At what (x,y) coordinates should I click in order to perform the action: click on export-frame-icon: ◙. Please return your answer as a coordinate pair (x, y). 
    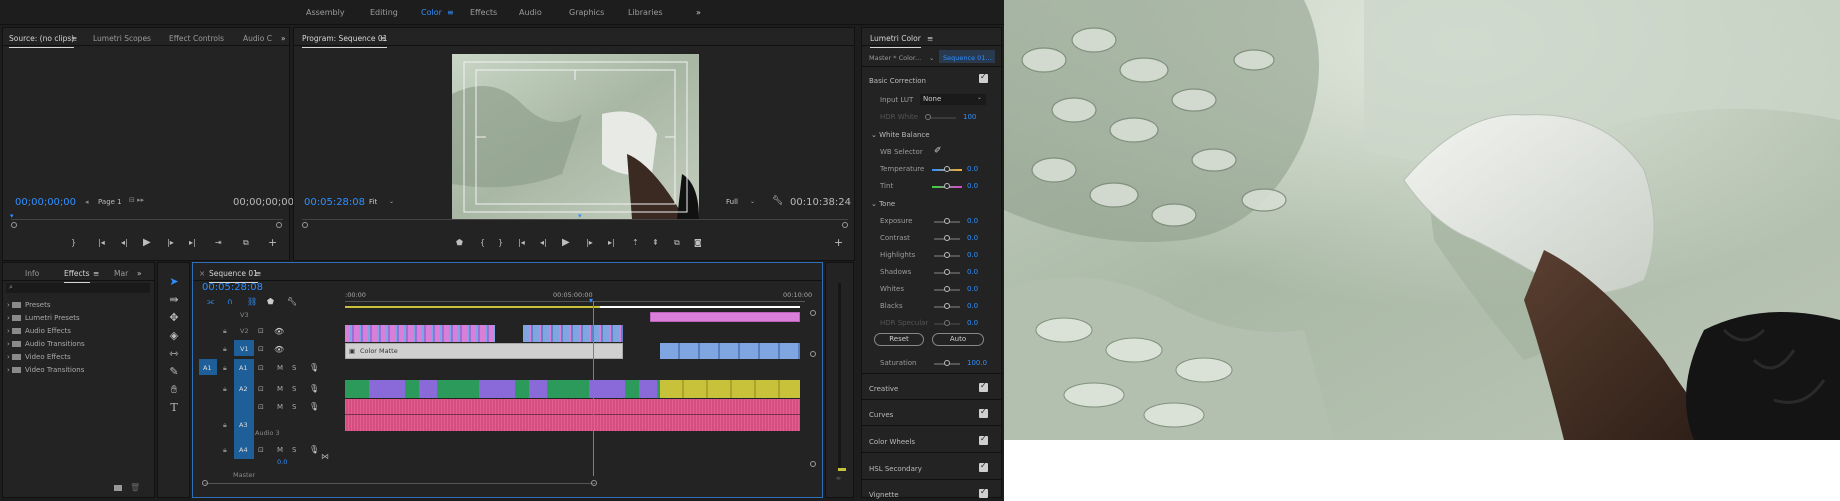
    Looking at the image, I should click on (698, 242).